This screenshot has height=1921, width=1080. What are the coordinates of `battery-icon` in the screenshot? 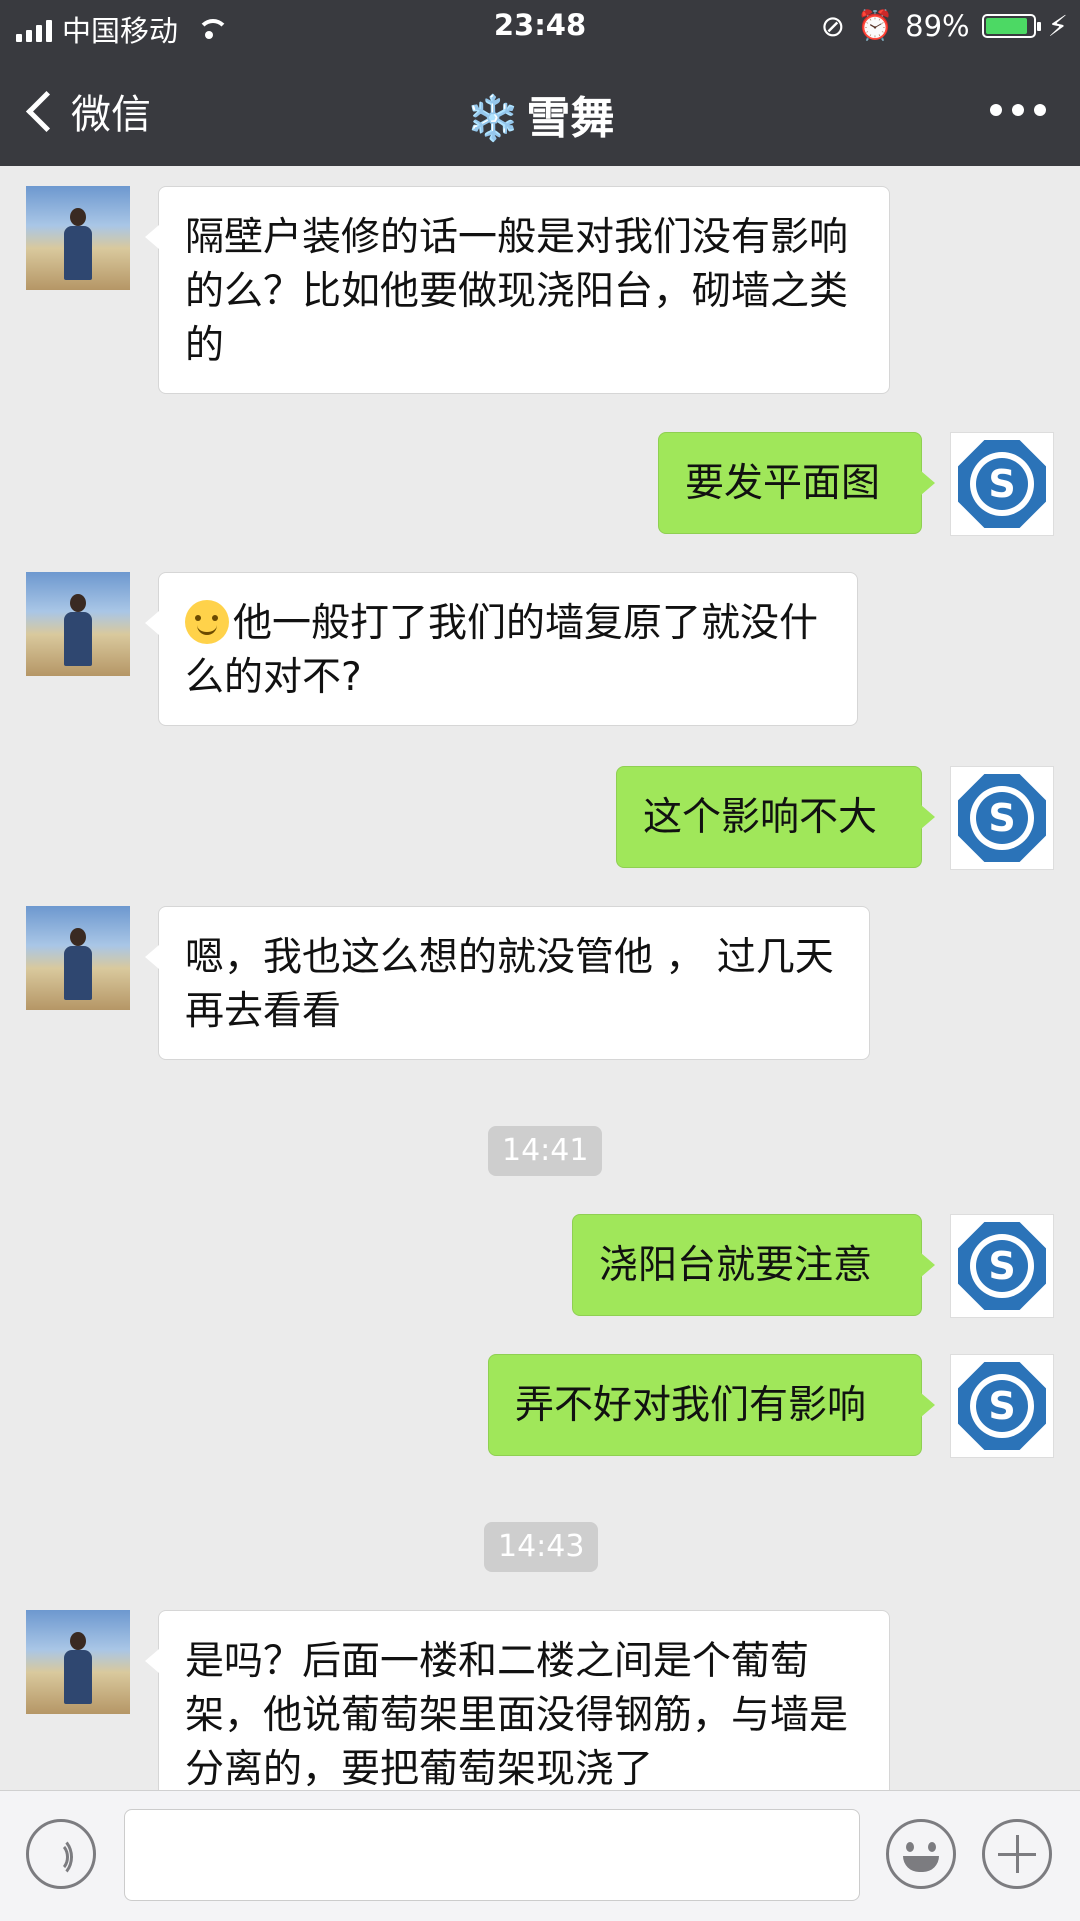 It's located at (1011, 25).